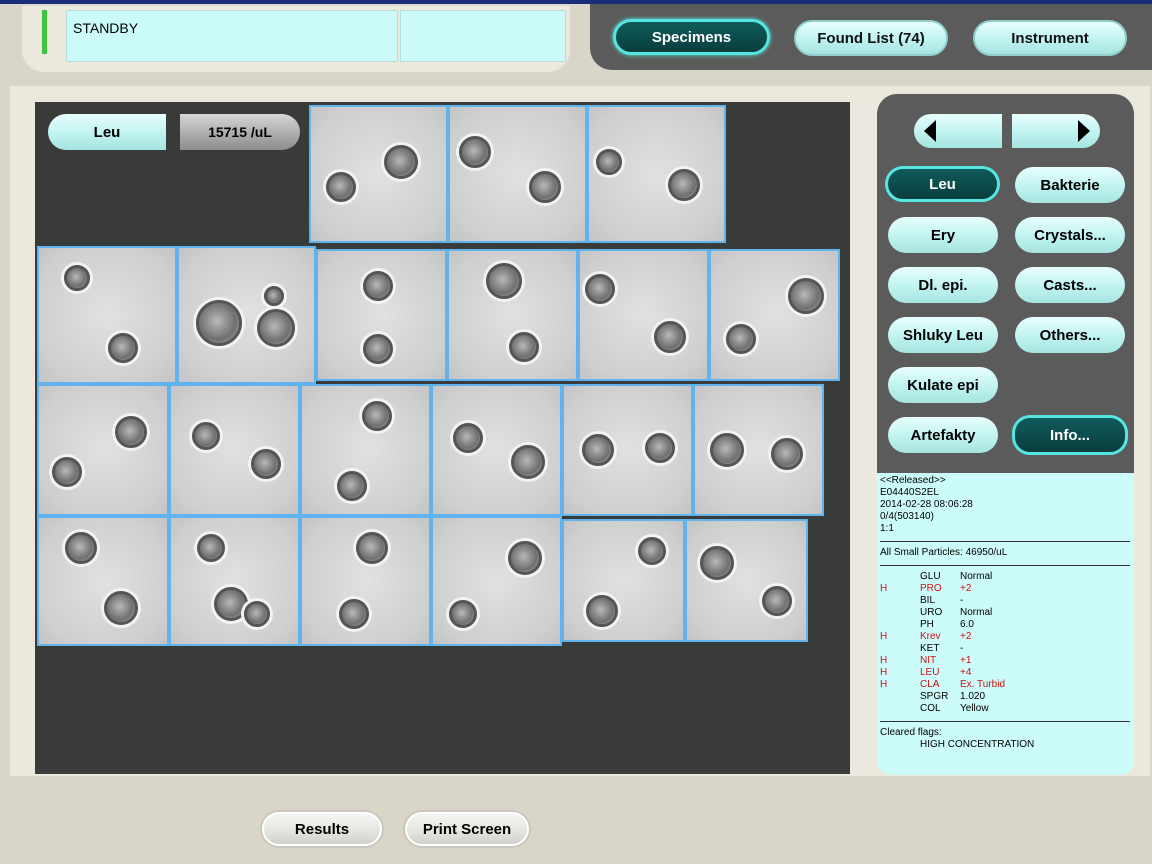  Describe the element at coordinates (934, 696) in the screenshot. I see `result-name: SPGR` at that location.